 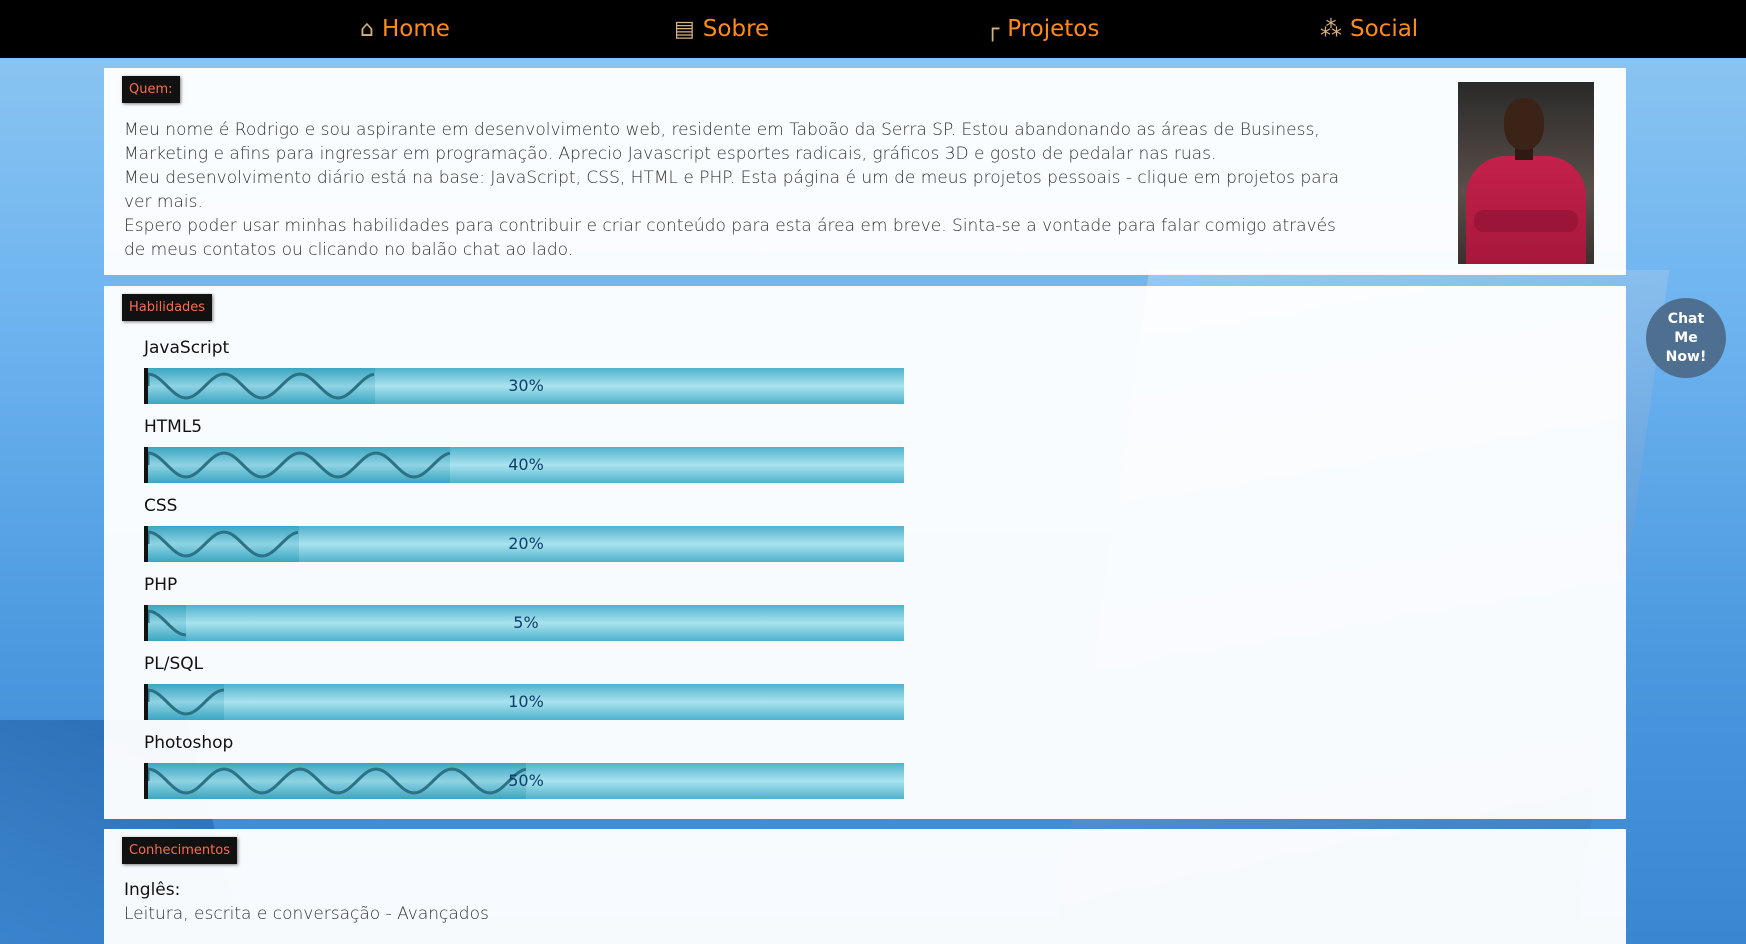 I want to click on crane-icon: ┌, so click(x=993, y=29).